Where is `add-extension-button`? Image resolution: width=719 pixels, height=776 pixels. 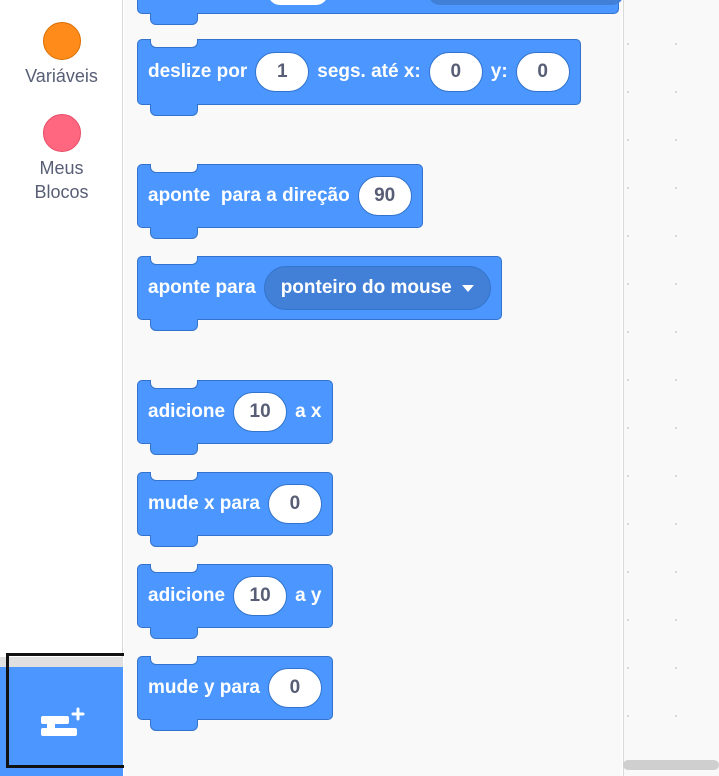 add-extension-button is located at coordinates (61, 721).